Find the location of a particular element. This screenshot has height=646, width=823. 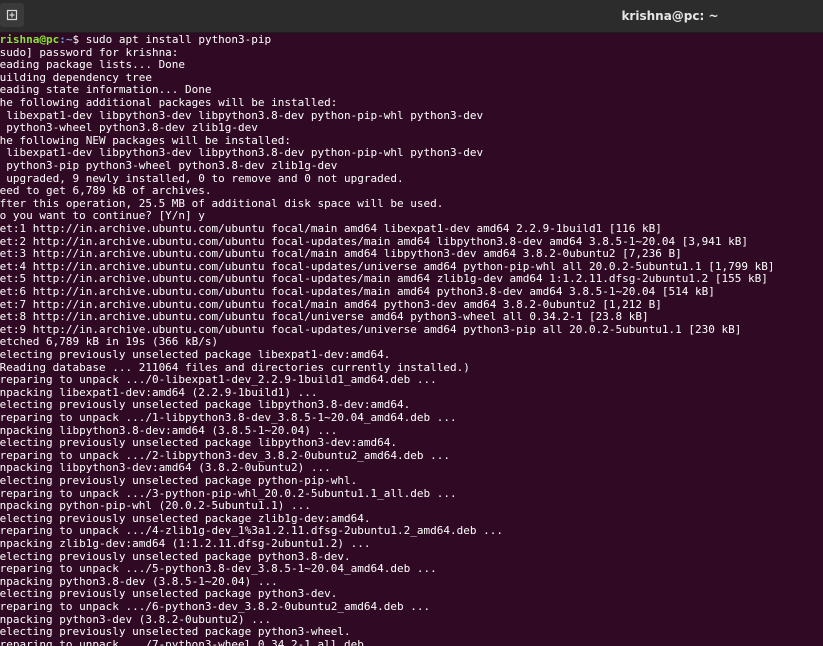

prompt-path: :~ is located at coordinates (66, 39).